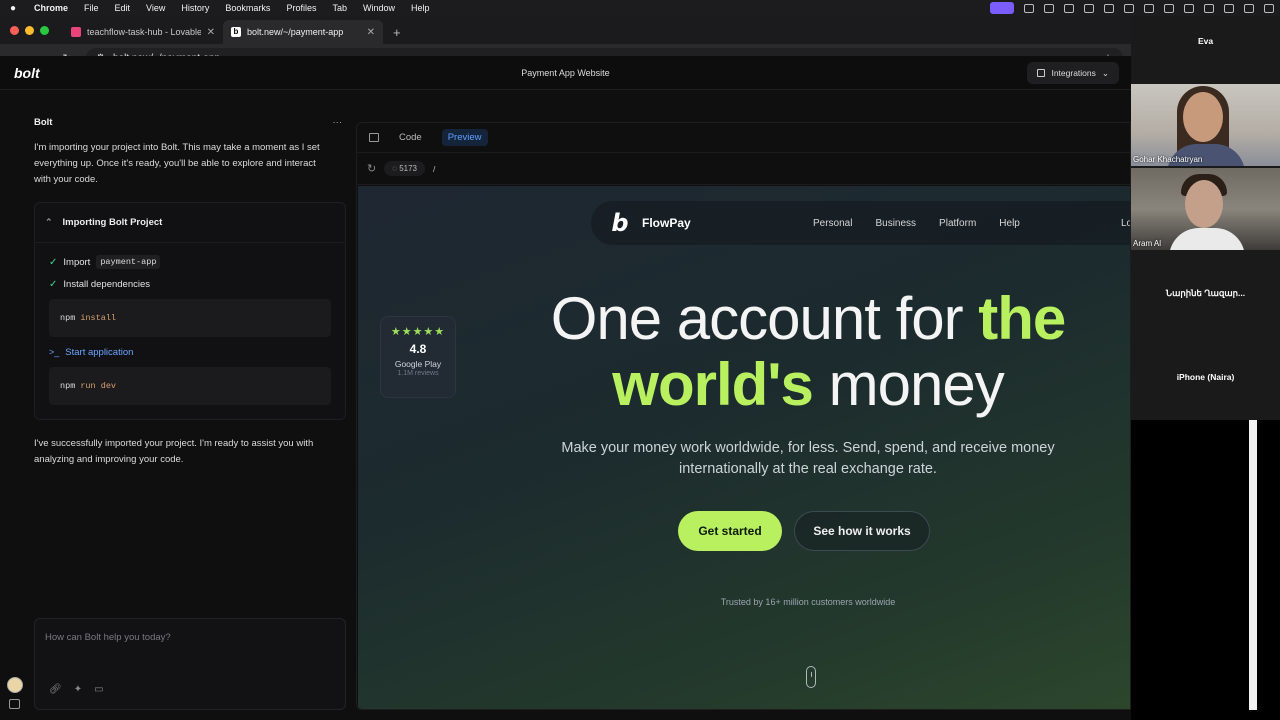 The image size is (1280, 720). I want to click on project-title: Payment App Website, so click(565, 73).